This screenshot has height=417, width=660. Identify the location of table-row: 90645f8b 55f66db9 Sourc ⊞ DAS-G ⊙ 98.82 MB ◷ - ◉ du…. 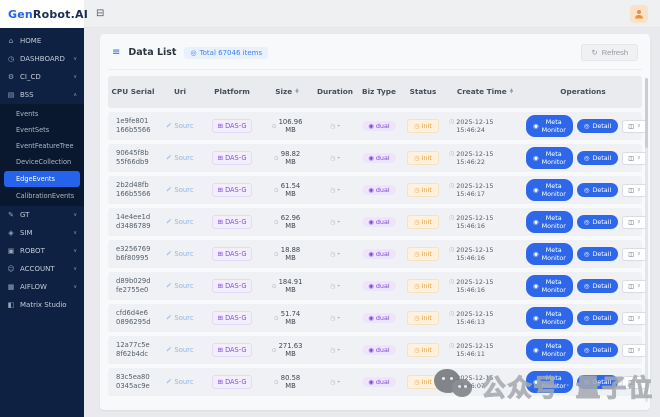
(377, 158).